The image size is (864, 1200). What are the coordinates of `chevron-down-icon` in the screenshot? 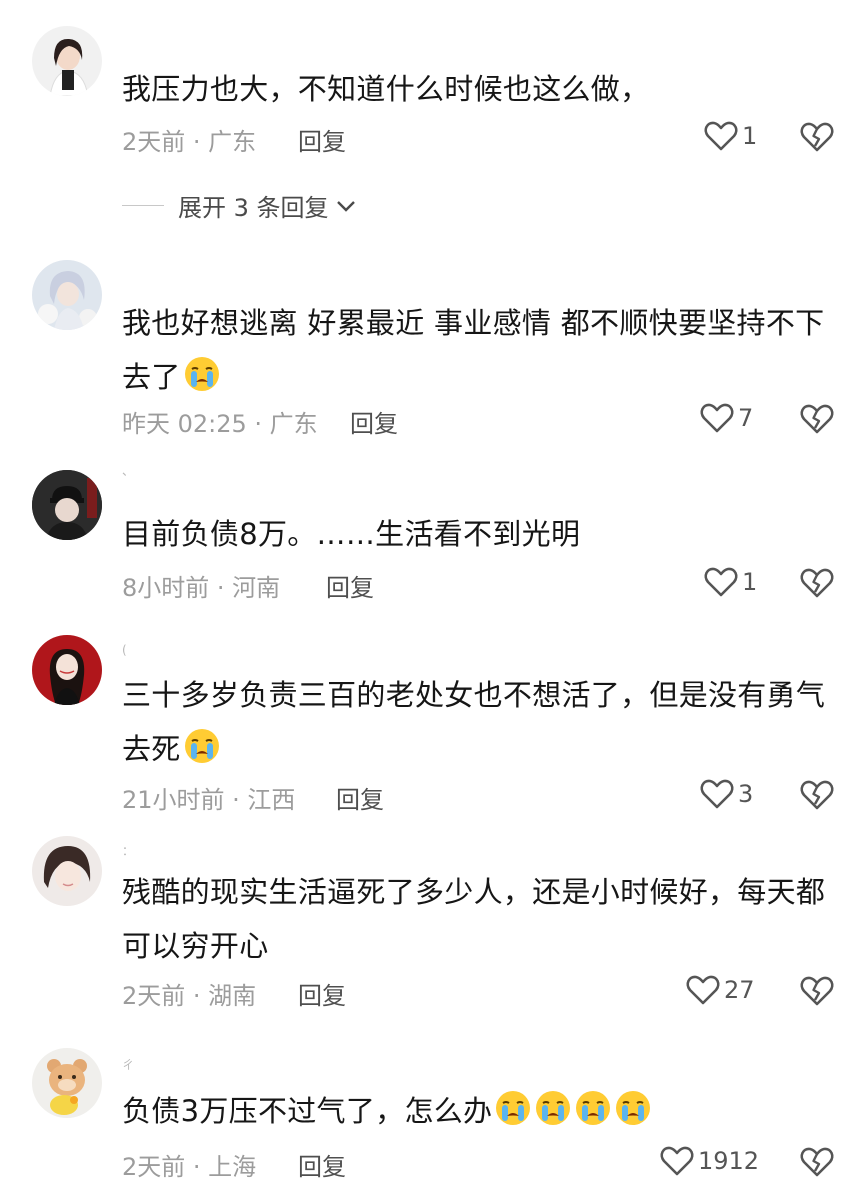 It's located at (345, 206).